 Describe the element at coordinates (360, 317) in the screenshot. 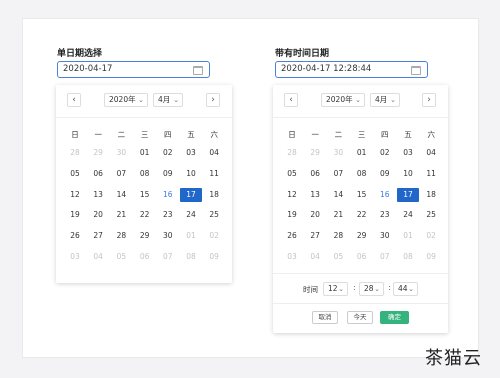

I see `today-button: 今天` at that location.